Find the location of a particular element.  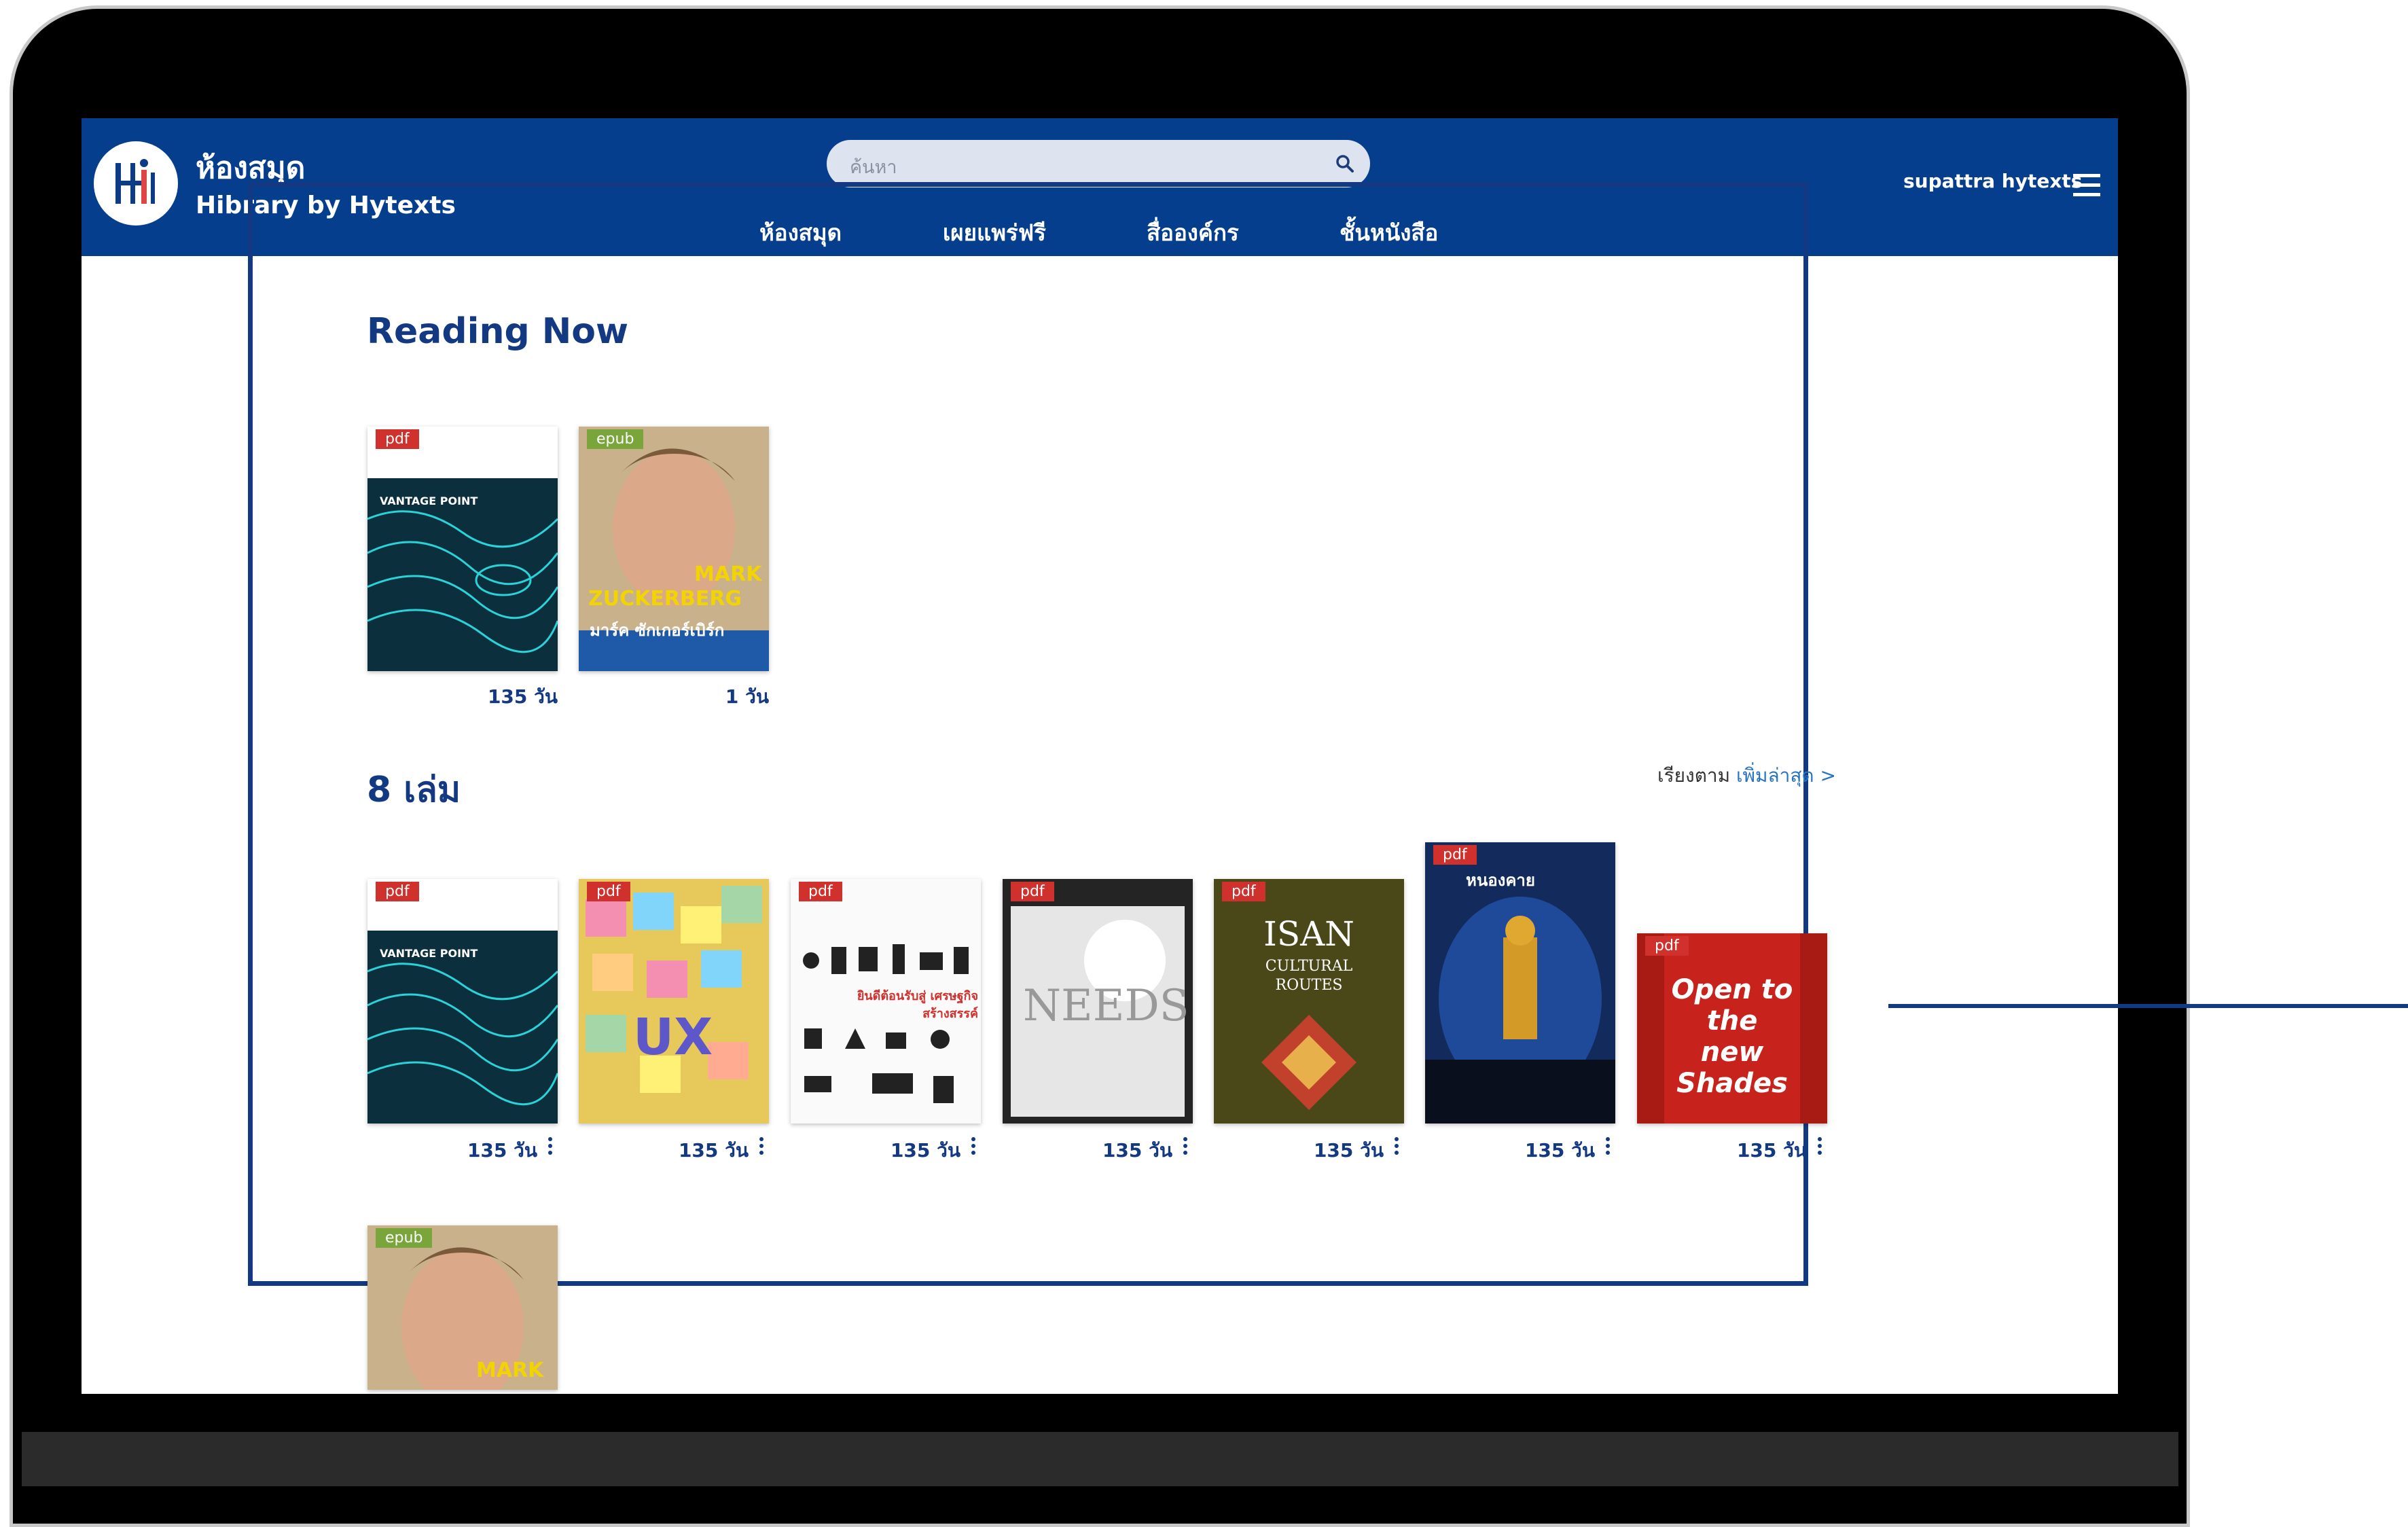

cover-title-line3: ROUTES is located at coordinates (1309, 985).